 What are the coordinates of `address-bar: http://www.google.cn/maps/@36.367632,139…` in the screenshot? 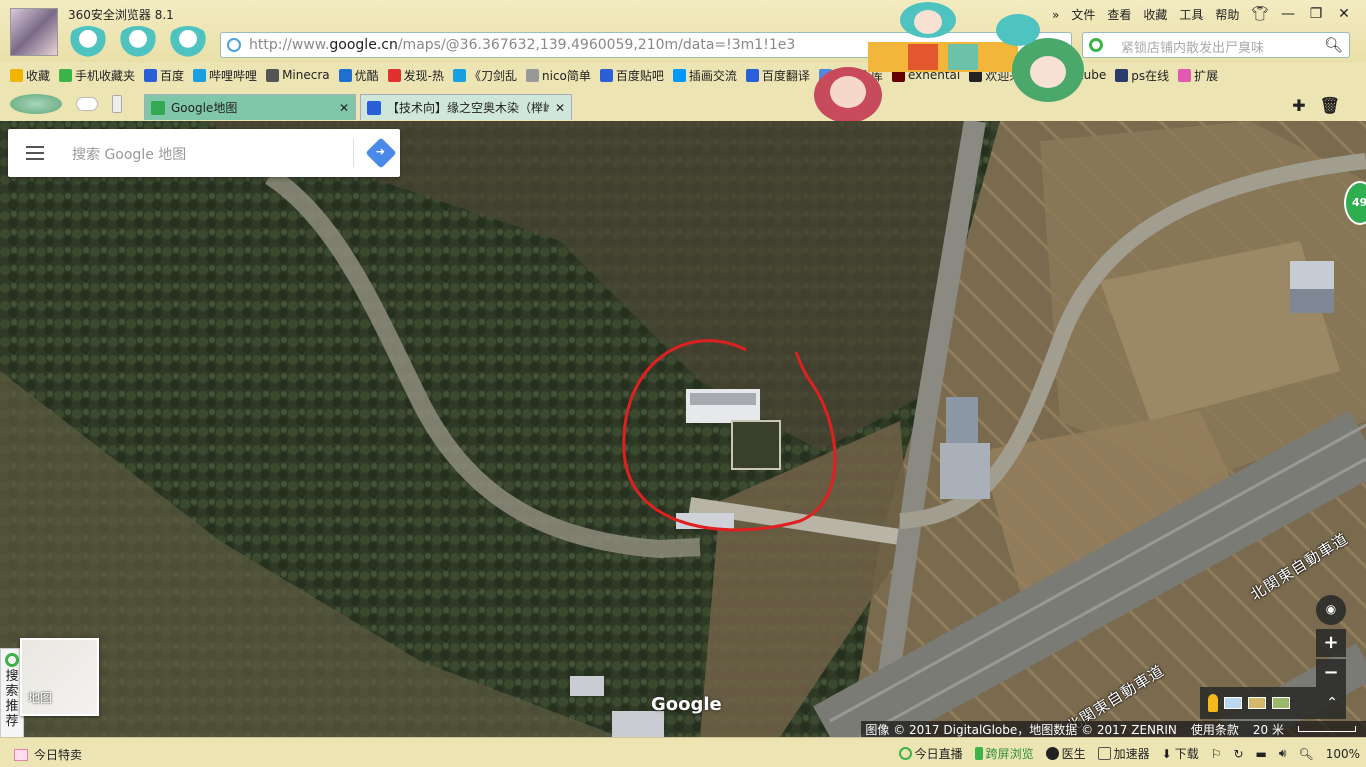 It's located at (646, 45).